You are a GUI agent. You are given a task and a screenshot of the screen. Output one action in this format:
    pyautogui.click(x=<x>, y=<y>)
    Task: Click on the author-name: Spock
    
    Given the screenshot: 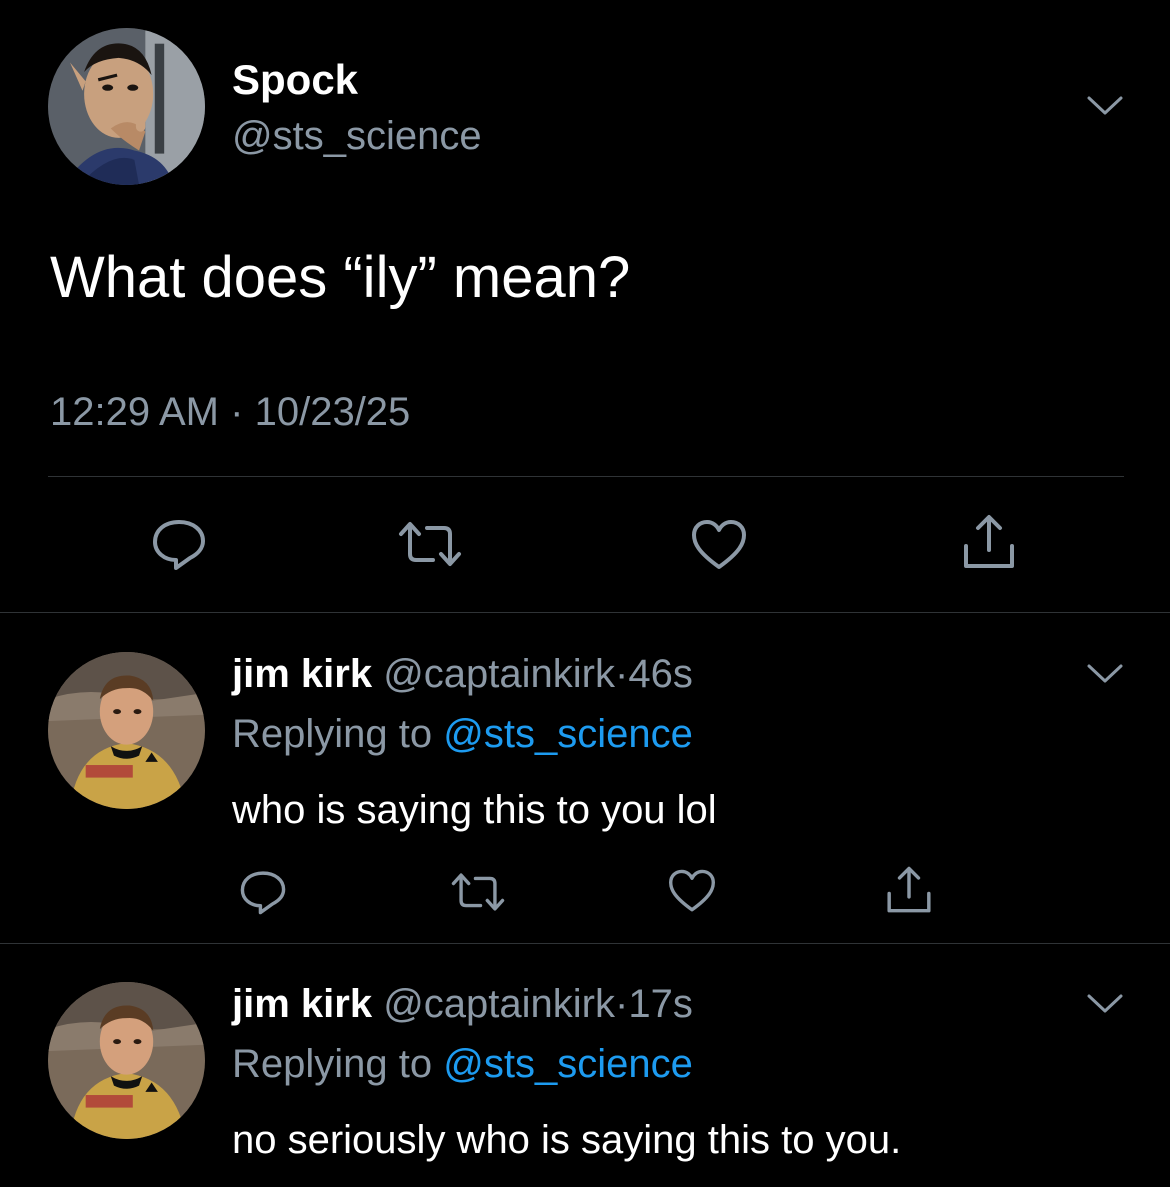 What is the action you would take?
    pyautogui.click(x=295, y=80)
    